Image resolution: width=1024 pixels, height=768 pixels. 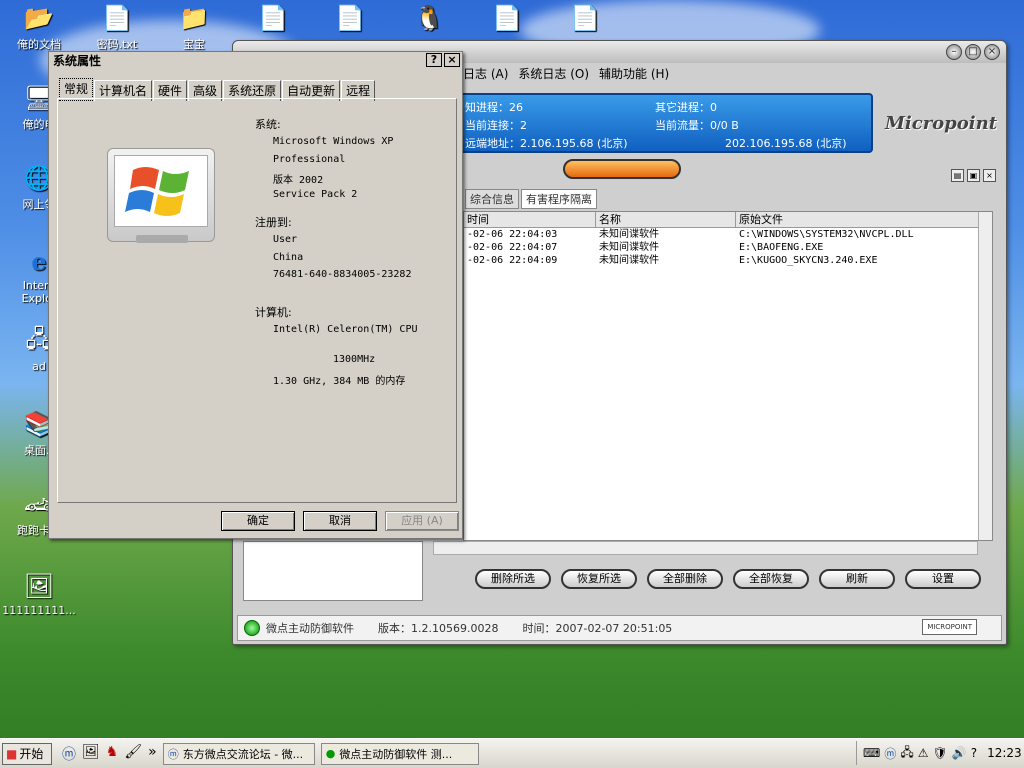 What do you see at coordinates (268, 124) in the screenshot?
I see `system-label: 系统:` at bounding box center [268, 124].